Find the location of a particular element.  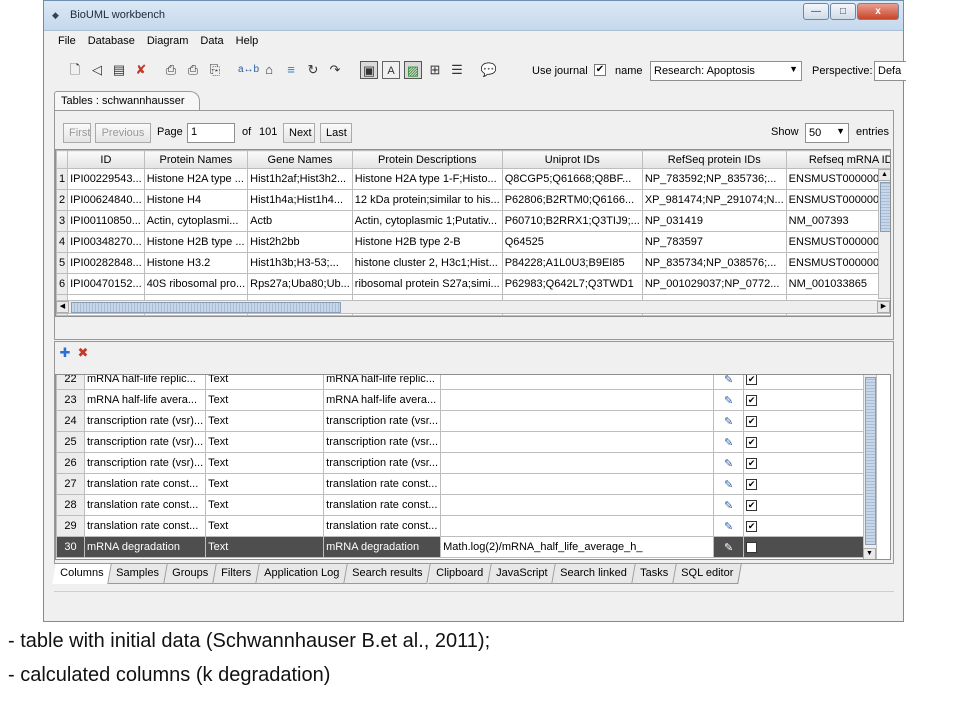

table-cell: P84228;A1L0U3;B9EI85 is located at coordinates (572, 263).